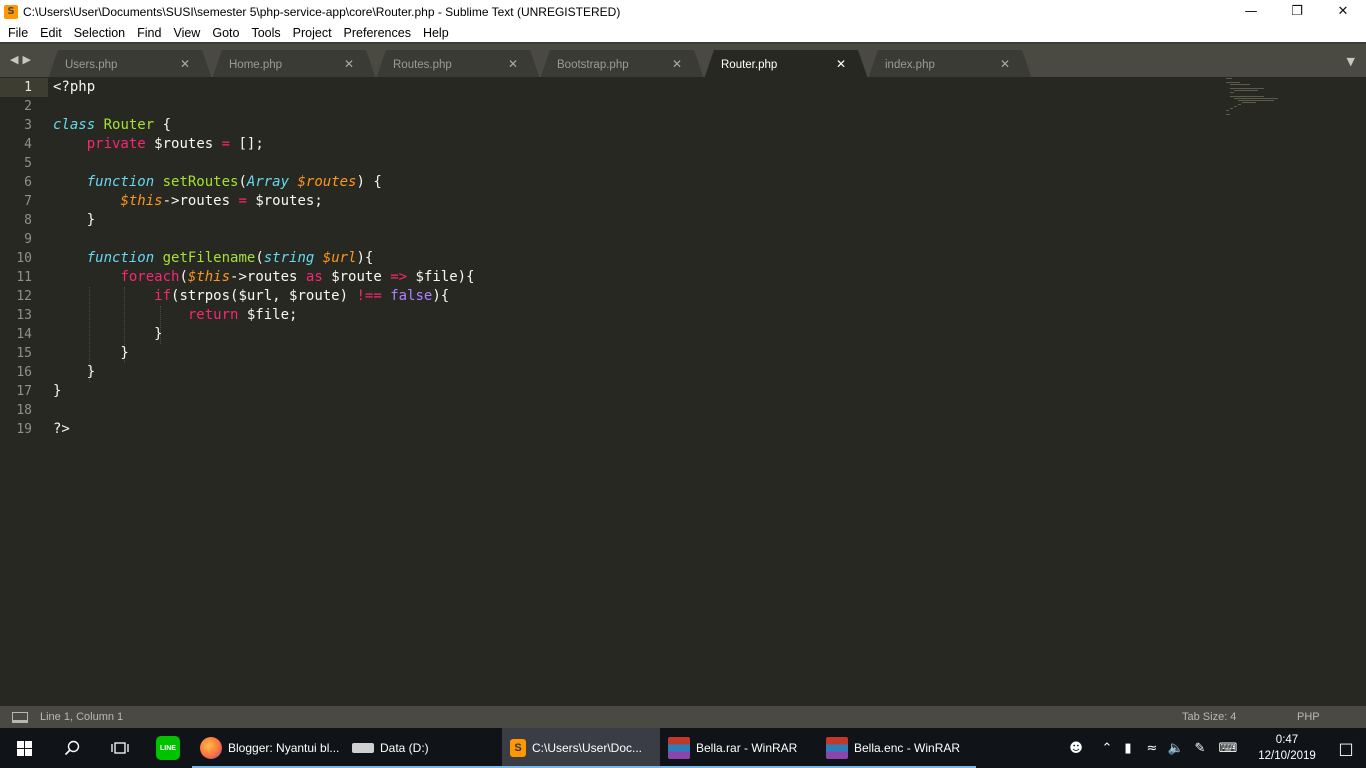 The image size is (1366, 768). I want to click on code-line: return $file;, so click(175, 315).